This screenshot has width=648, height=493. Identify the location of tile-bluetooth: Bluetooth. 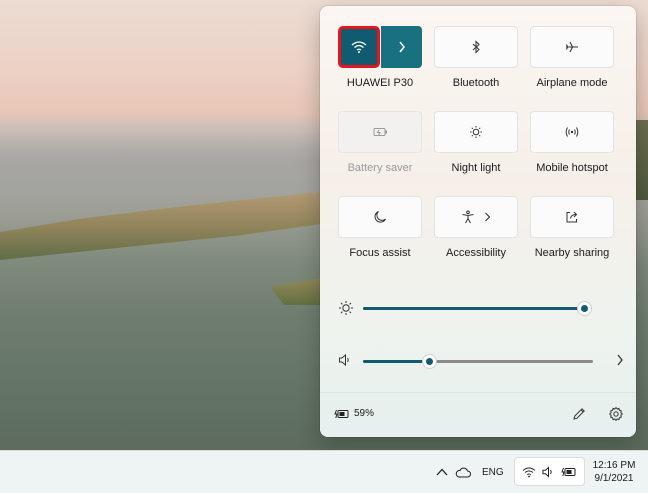
(476, 57).